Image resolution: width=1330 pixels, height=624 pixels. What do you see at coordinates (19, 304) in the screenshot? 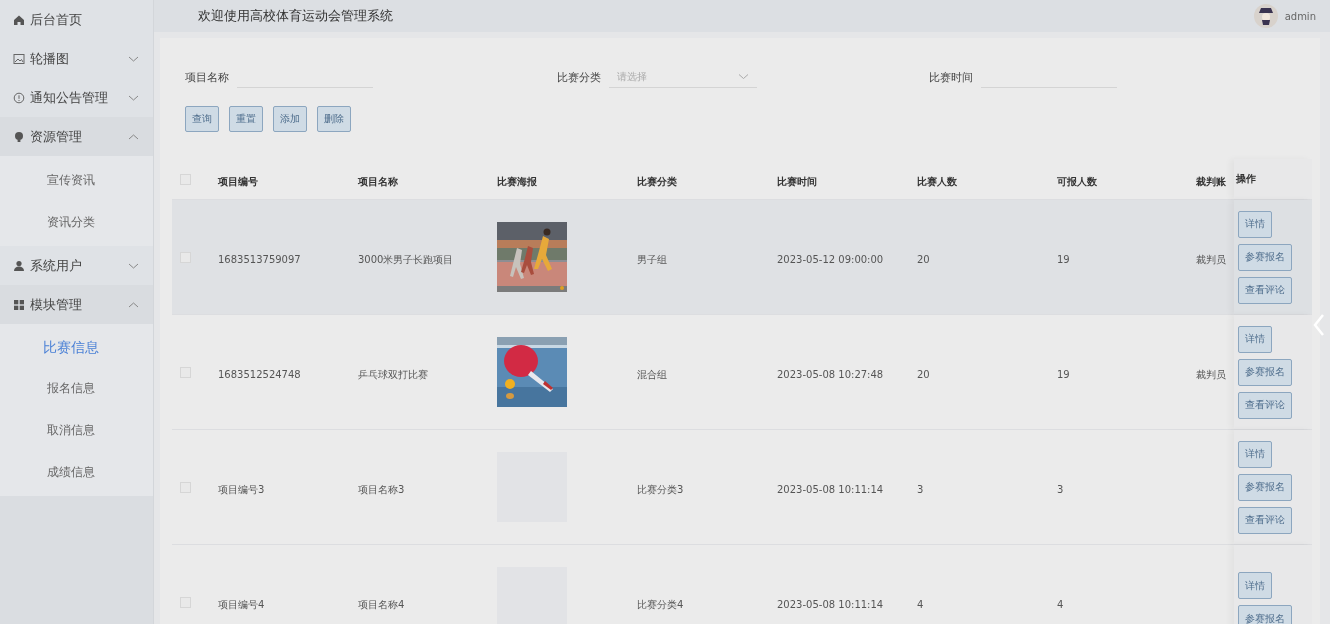
I see `grid-icon` at bounding box center [19, 304].